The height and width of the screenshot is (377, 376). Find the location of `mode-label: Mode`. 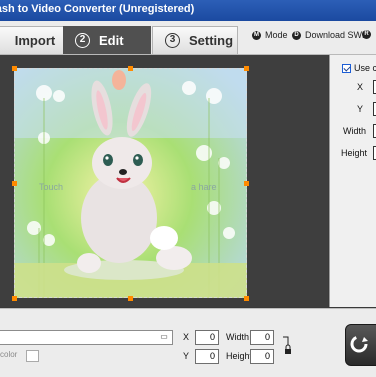

mode-label: Mode is located at coordinates (276, 35).